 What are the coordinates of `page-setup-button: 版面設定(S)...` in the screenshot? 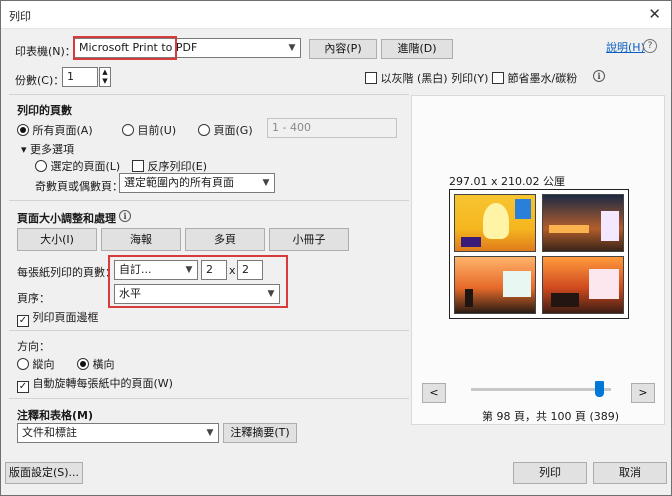 It's located at (44, 473).